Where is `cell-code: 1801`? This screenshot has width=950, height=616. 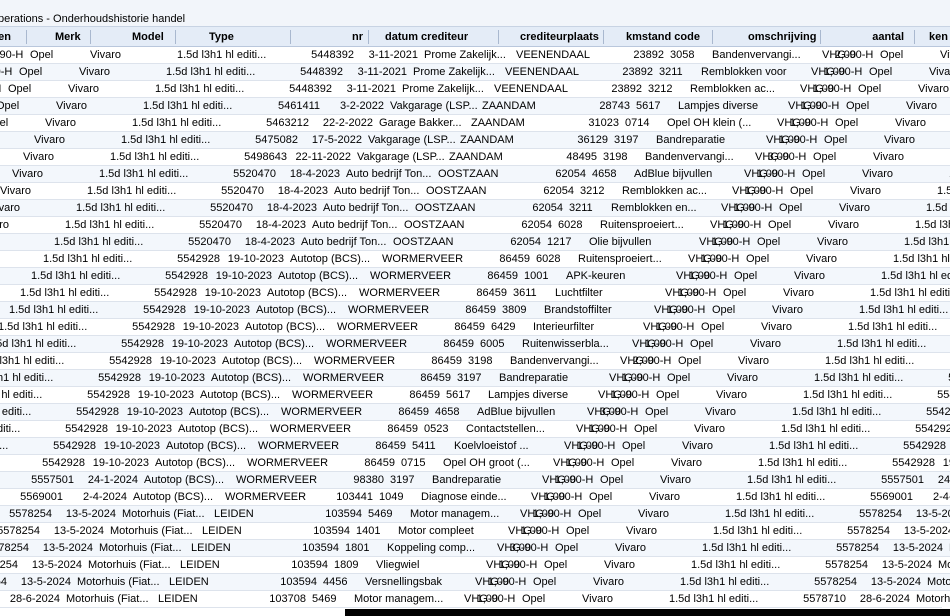
cell-code: 1801 is located at coordinates (365, 548).